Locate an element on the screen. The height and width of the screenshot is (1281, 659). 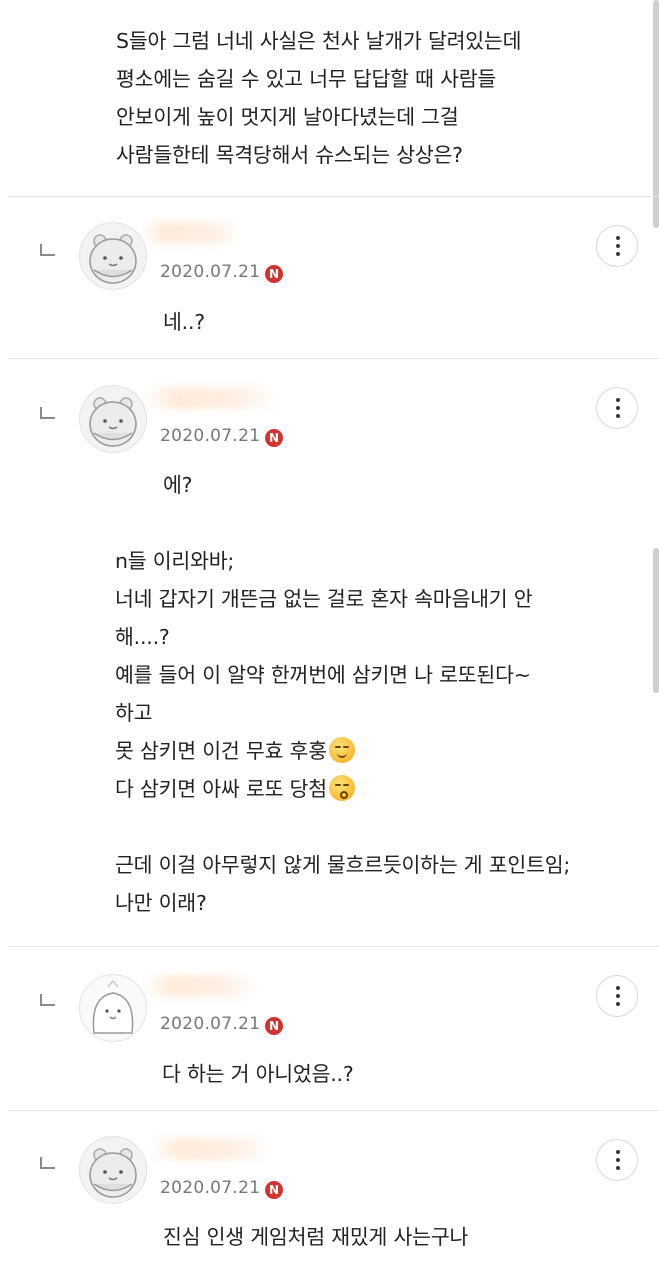
body-line: 해....? is located at coordinates (142, 637).